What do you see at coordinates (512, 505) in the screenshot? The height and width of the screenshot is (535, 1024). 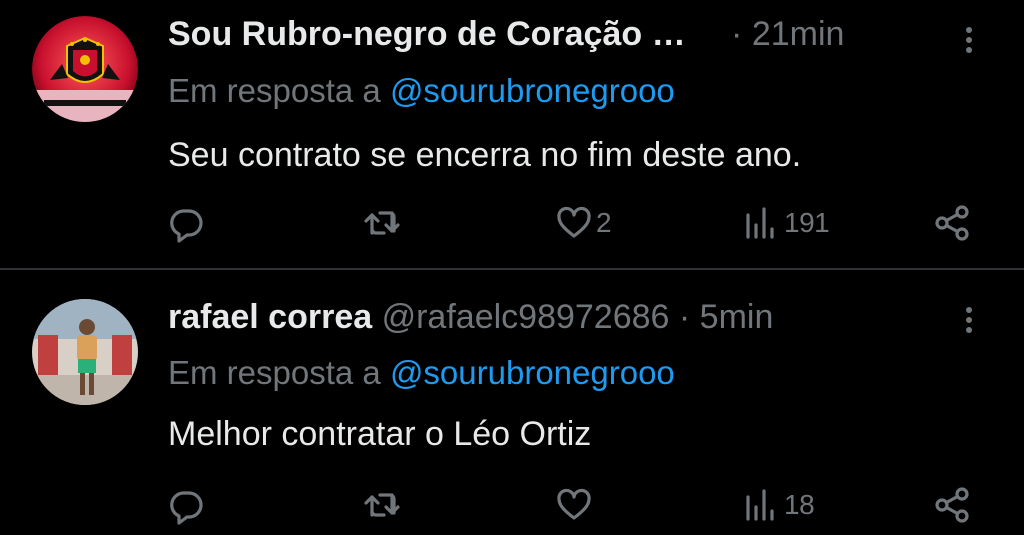 I see `action-bar: 18` at bounding box center [512, 505].